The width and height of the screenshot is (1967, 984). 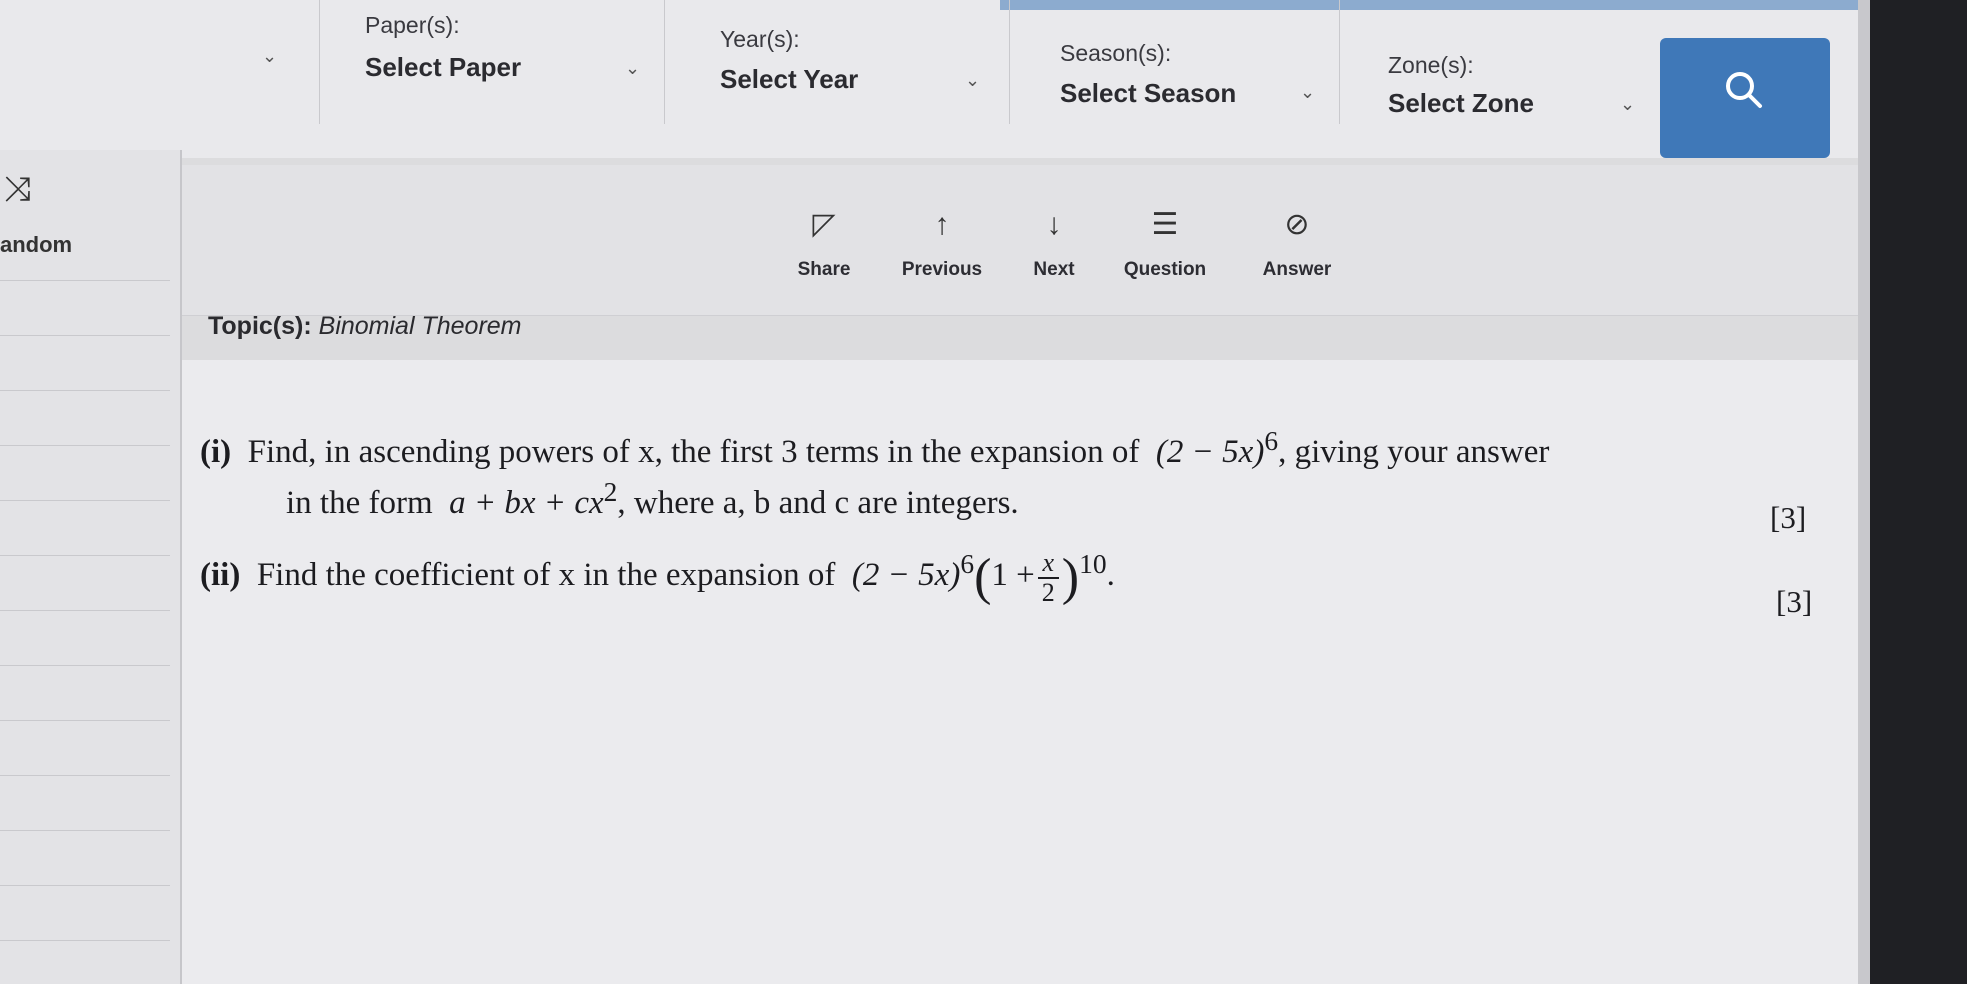 I want to click on filter-label: Year(s):, so click(x=760, y=39).